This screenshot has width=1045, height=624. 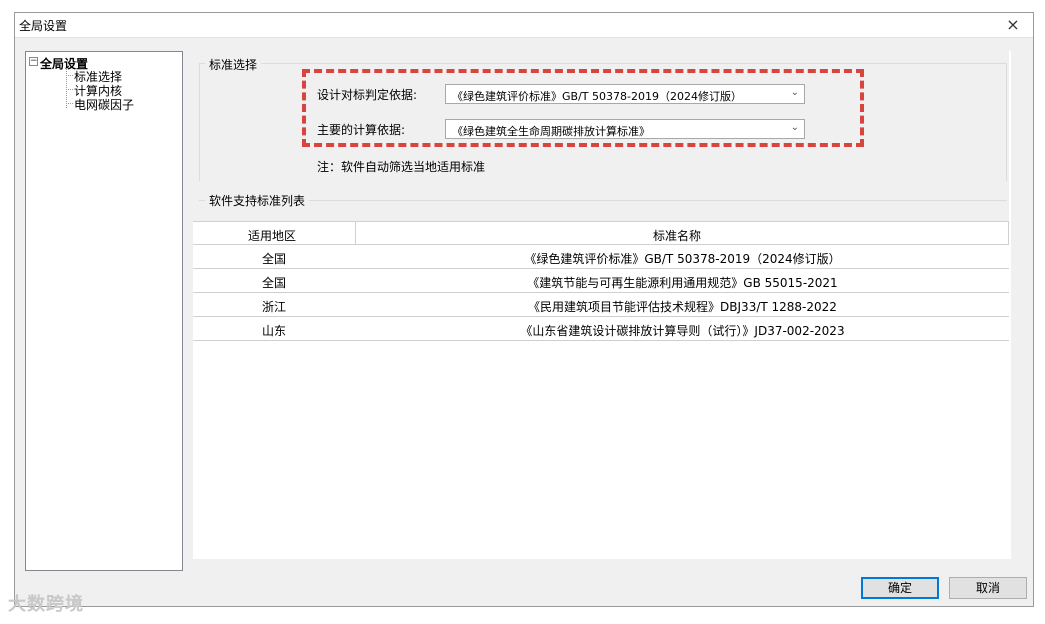 I want to click on supported-list-header: 软件支持标准列表, so click(x=601, y=201).